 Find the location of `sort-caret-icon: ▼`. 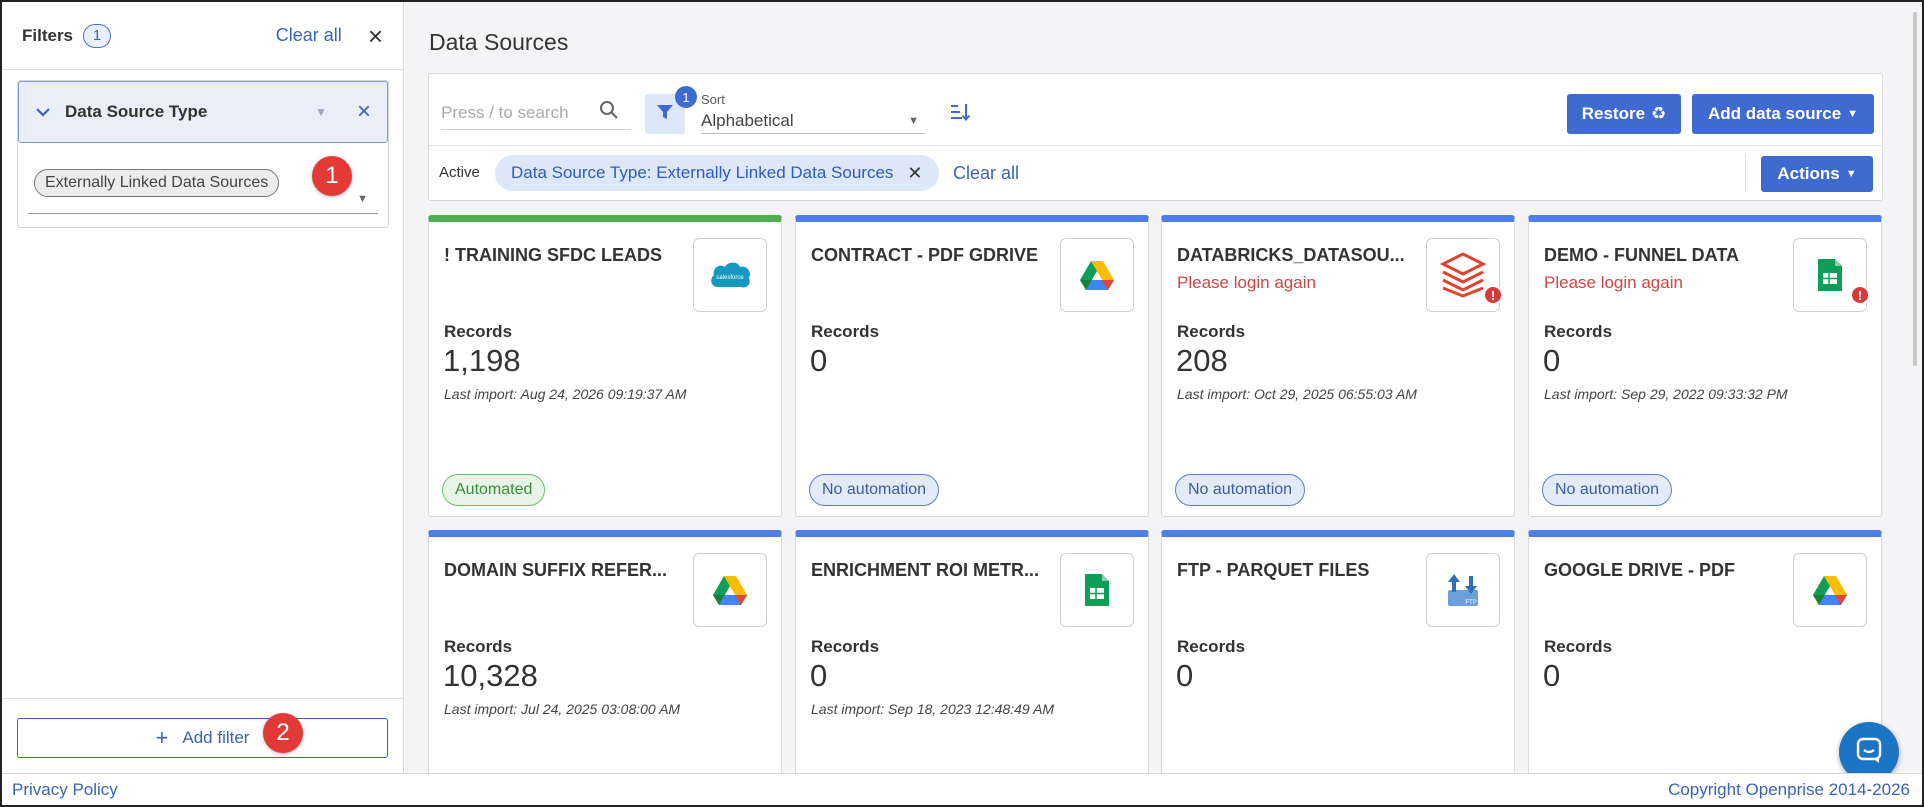

sort-caret-icon: ▼ is located at coordinates (913, 120).